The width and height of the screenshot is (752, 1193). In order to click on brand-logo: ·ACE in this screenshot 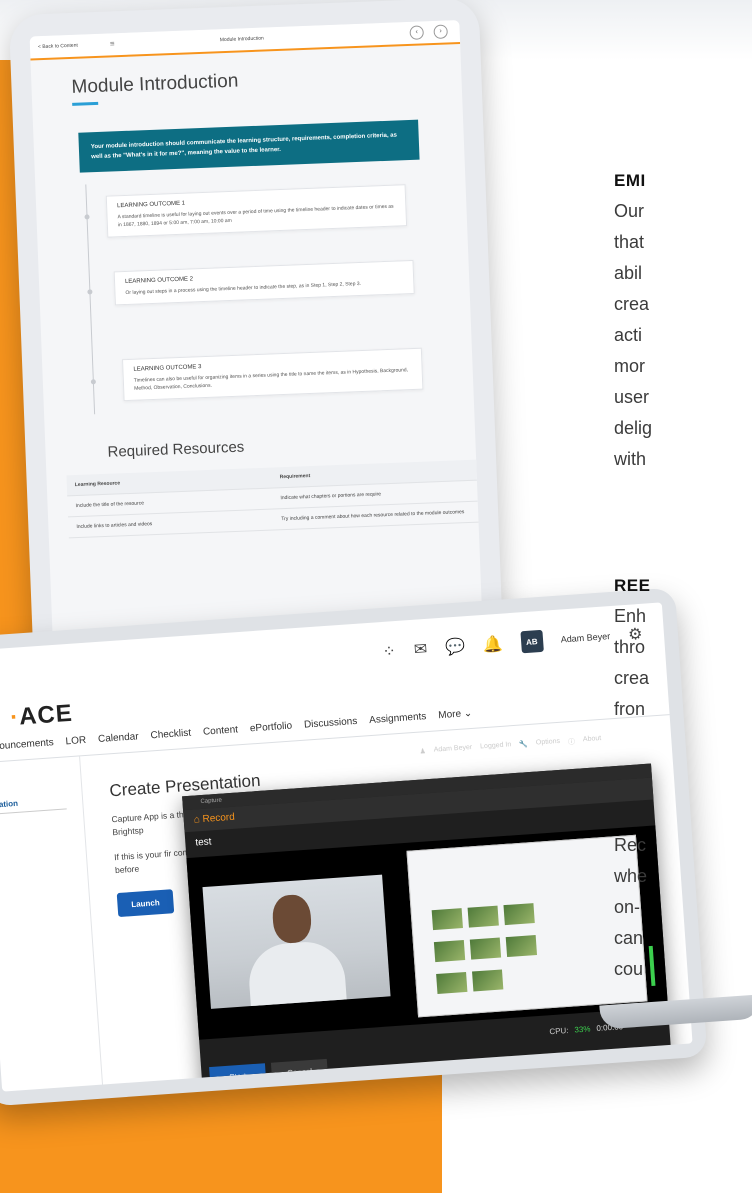, I will do `click(41, 715)`.